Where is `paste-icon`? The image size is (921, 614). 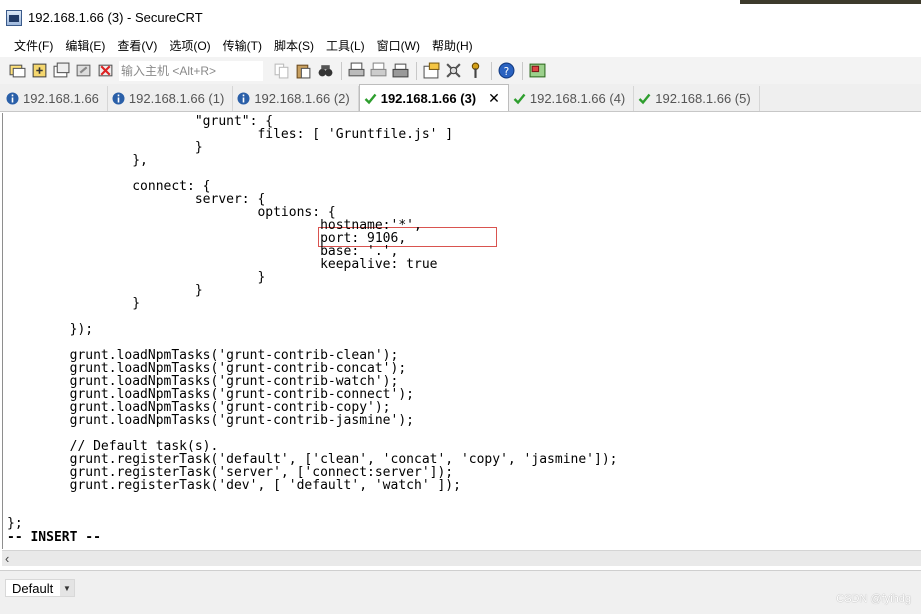
paste-icon is located at coordinates (303, 71).